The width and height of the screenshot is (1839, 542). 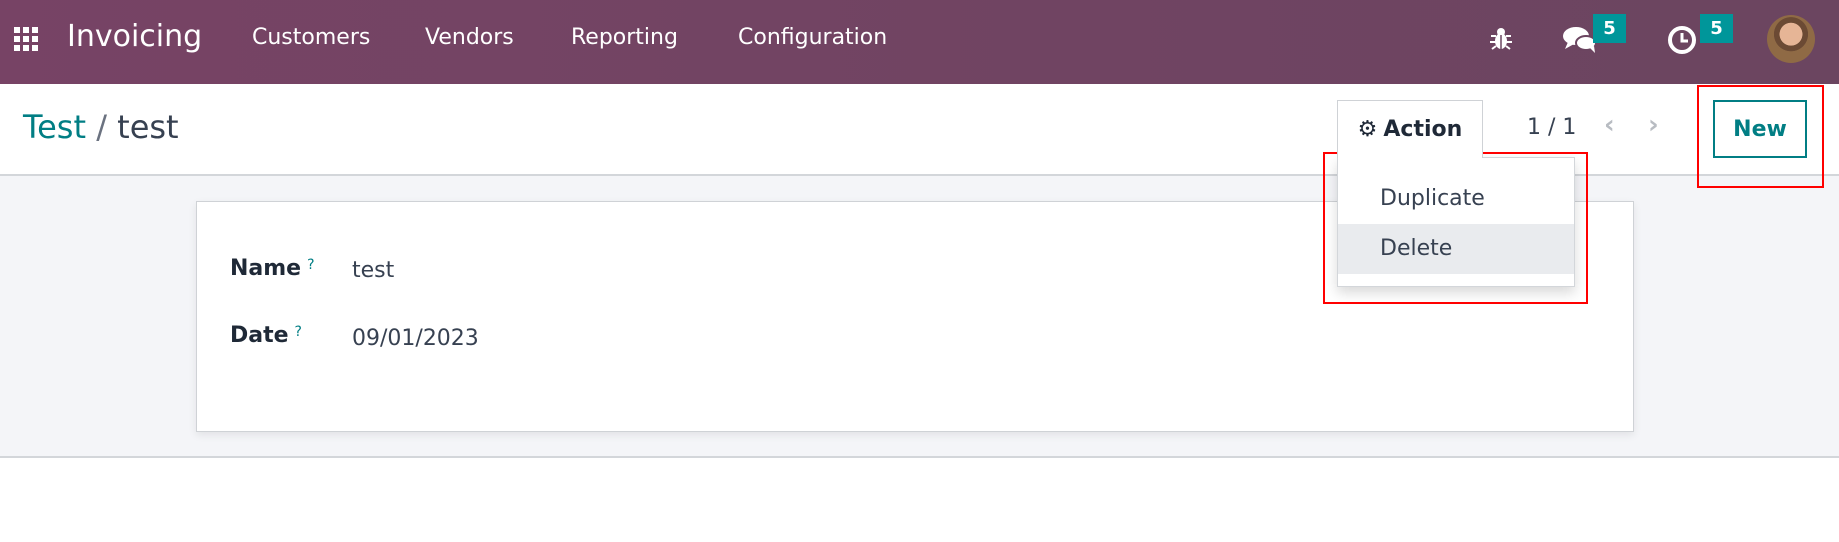 I want to click on menu-configuration: Configuration, so click(x=812, y=37).